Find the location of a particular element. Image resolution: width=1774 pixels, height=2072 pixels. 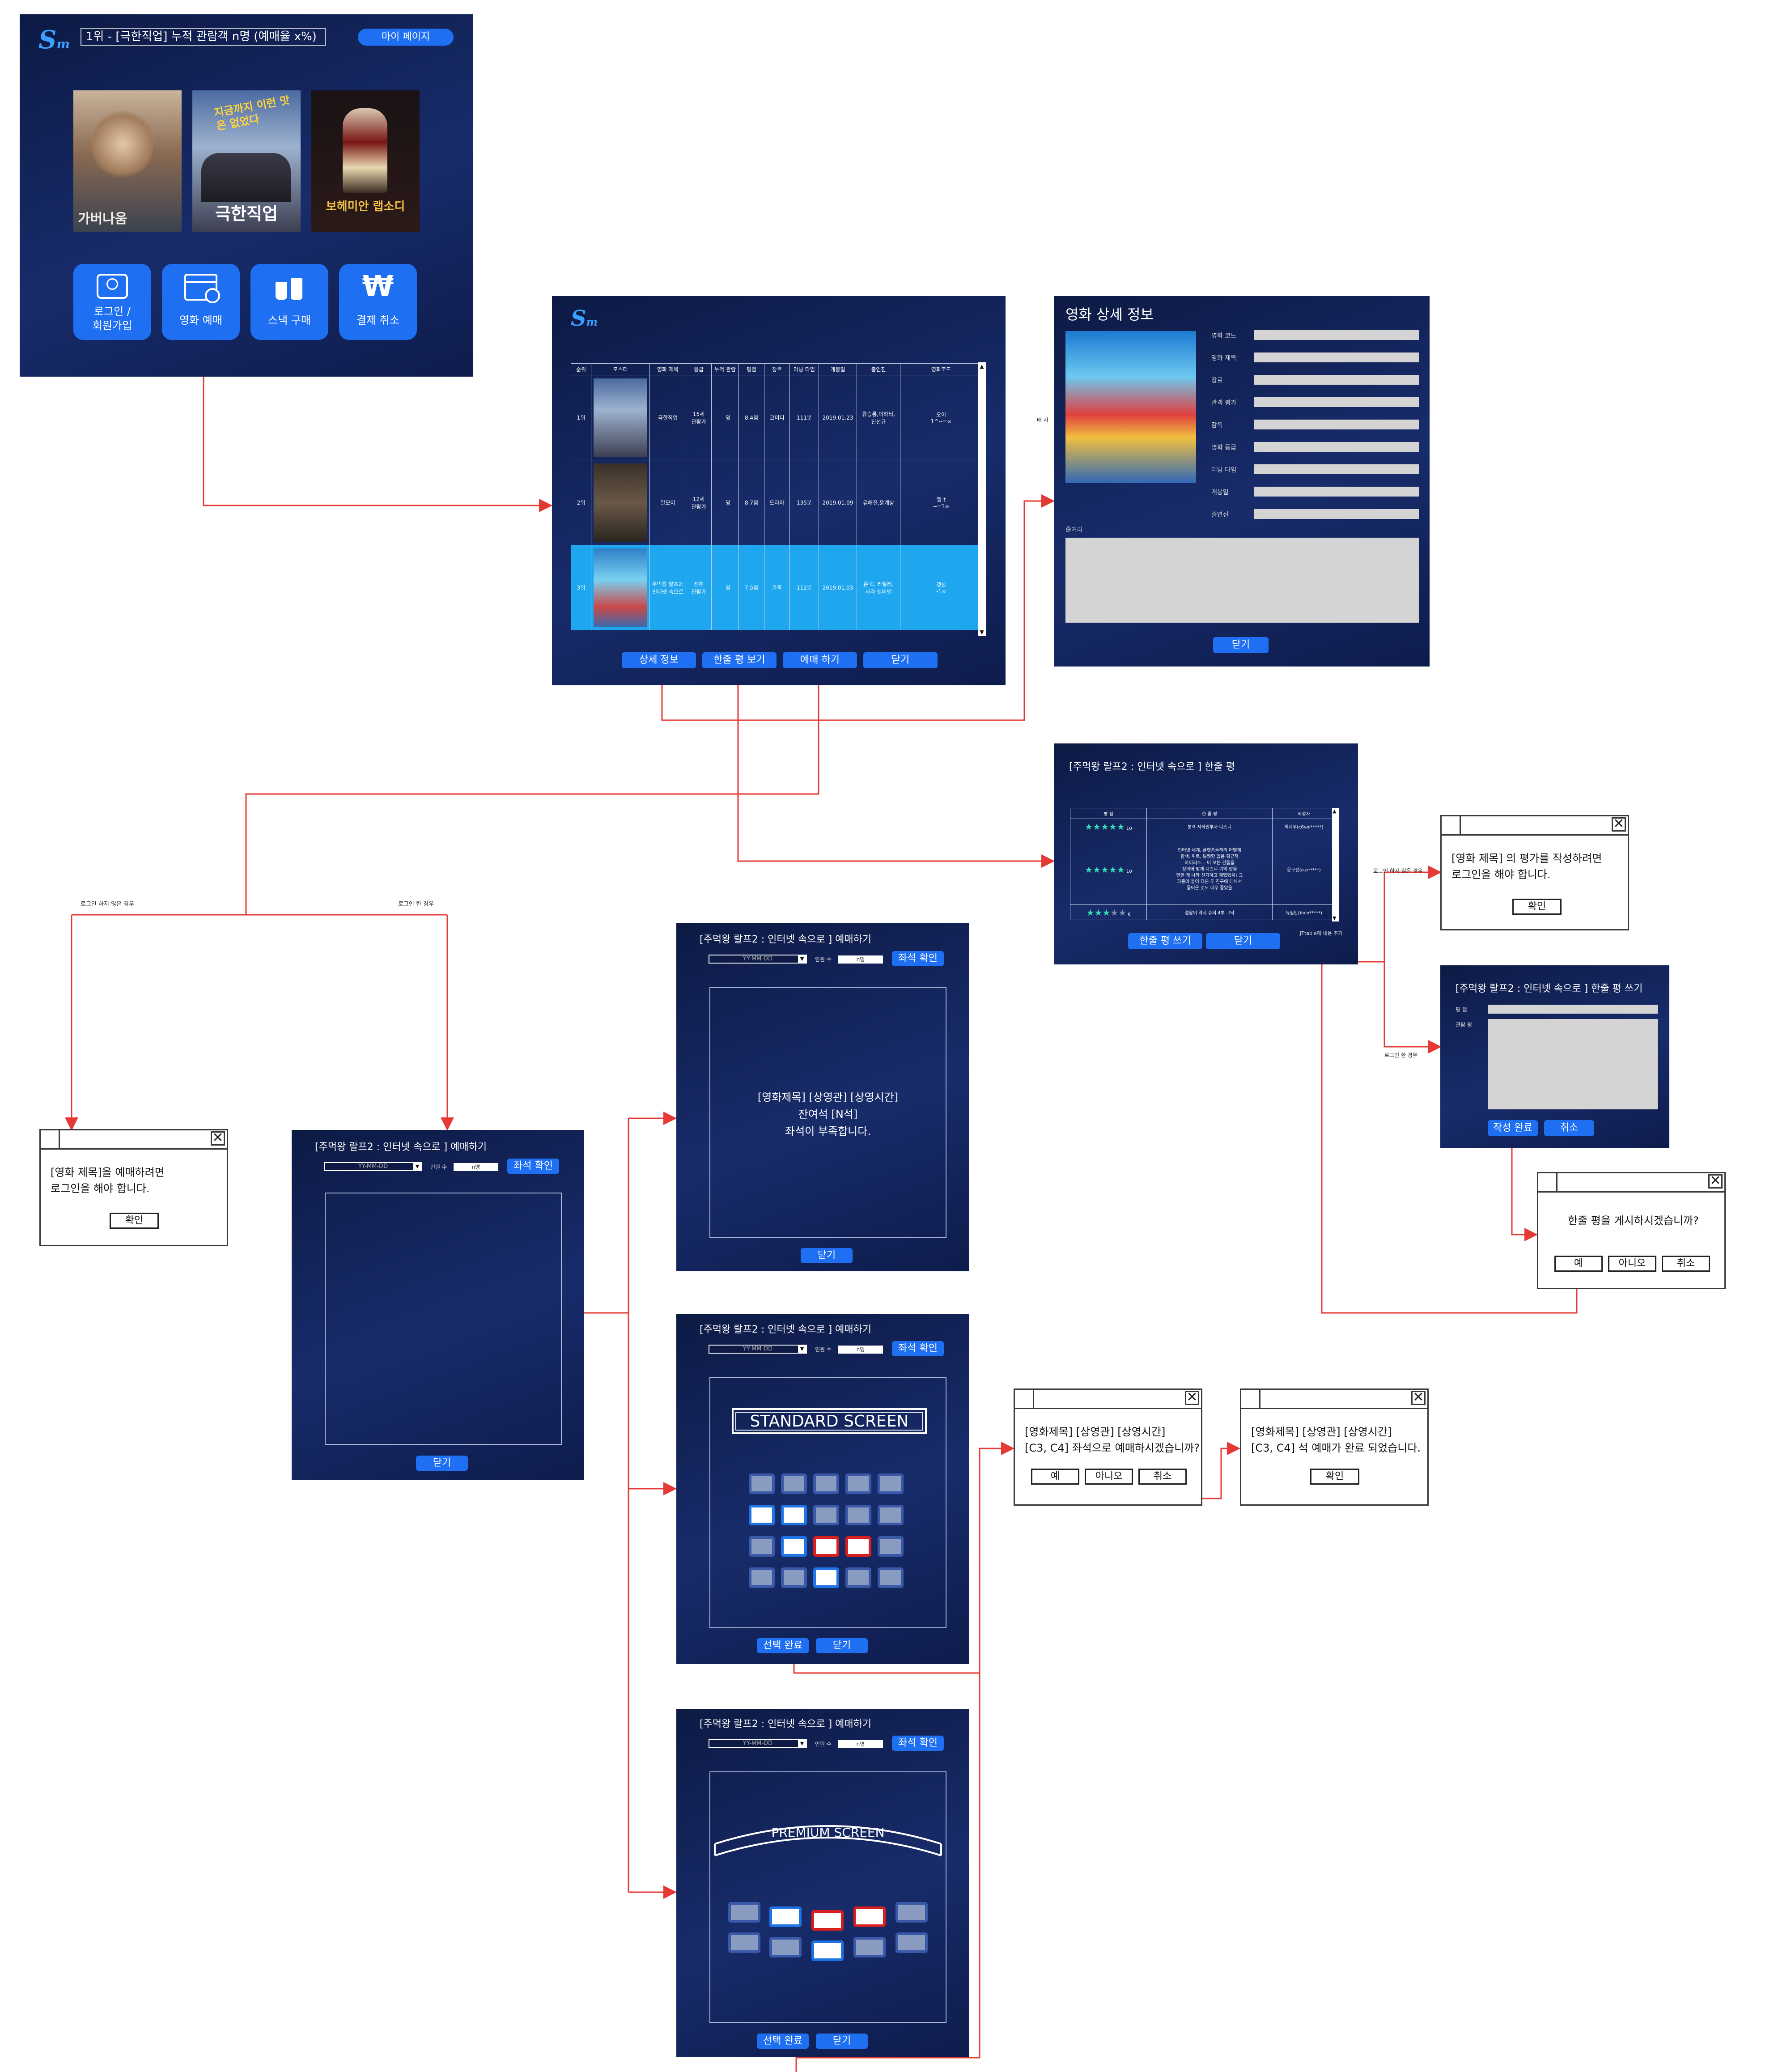

mypage-button: 마이 페이지 is located at coordinates (406, 38).